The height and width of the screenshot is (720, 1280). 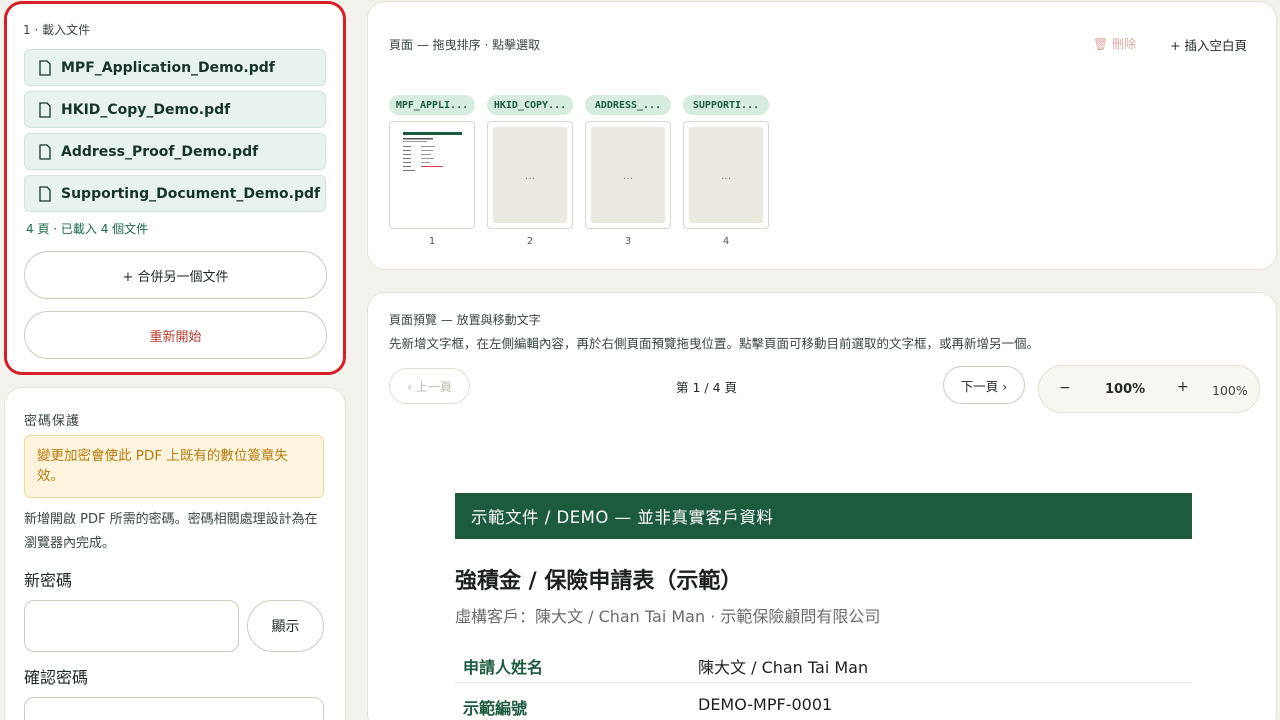 I want to click on row-value: DEMO-MPF-0001, so click(x=765, y=704).